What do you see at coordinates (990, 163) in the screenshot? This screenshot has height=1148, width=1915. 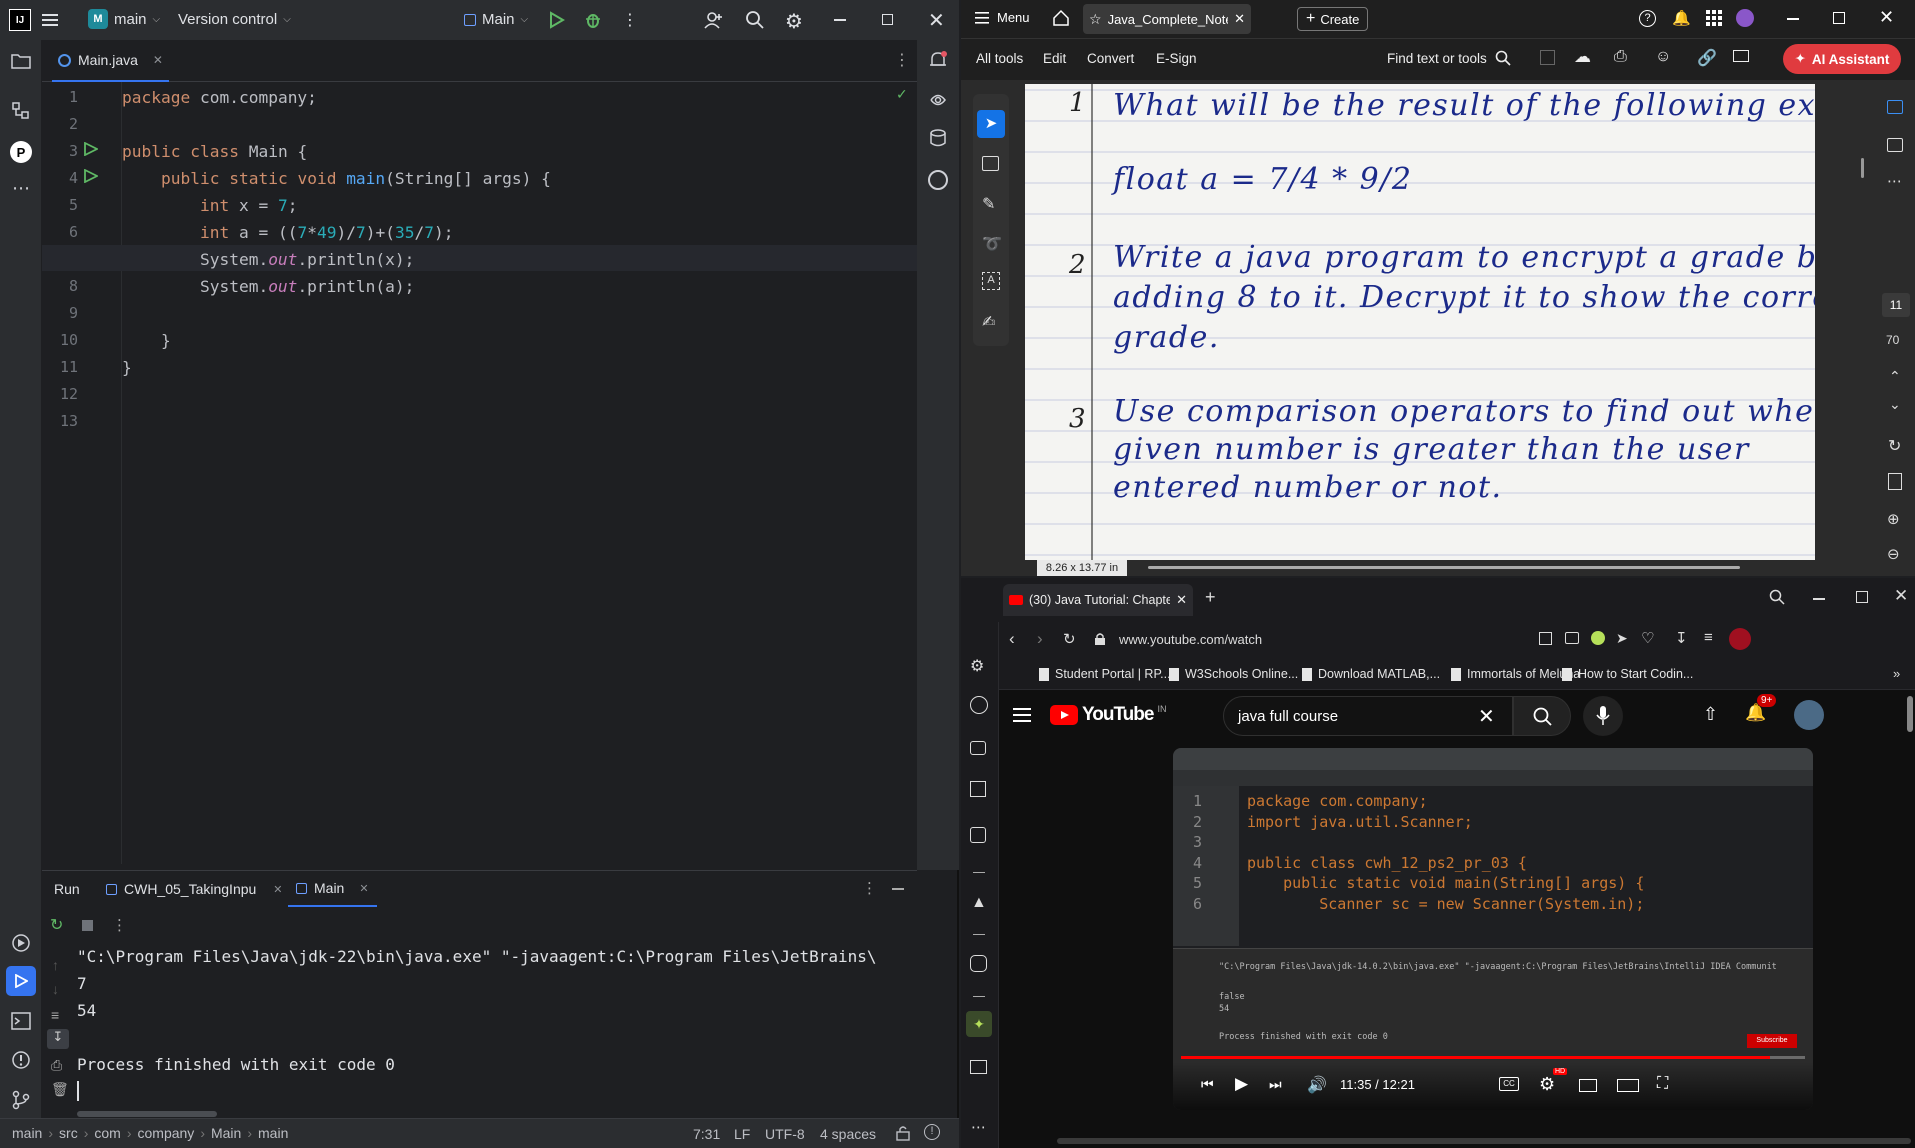 I see `add-comment-icon` at bounding box center [990, 163].